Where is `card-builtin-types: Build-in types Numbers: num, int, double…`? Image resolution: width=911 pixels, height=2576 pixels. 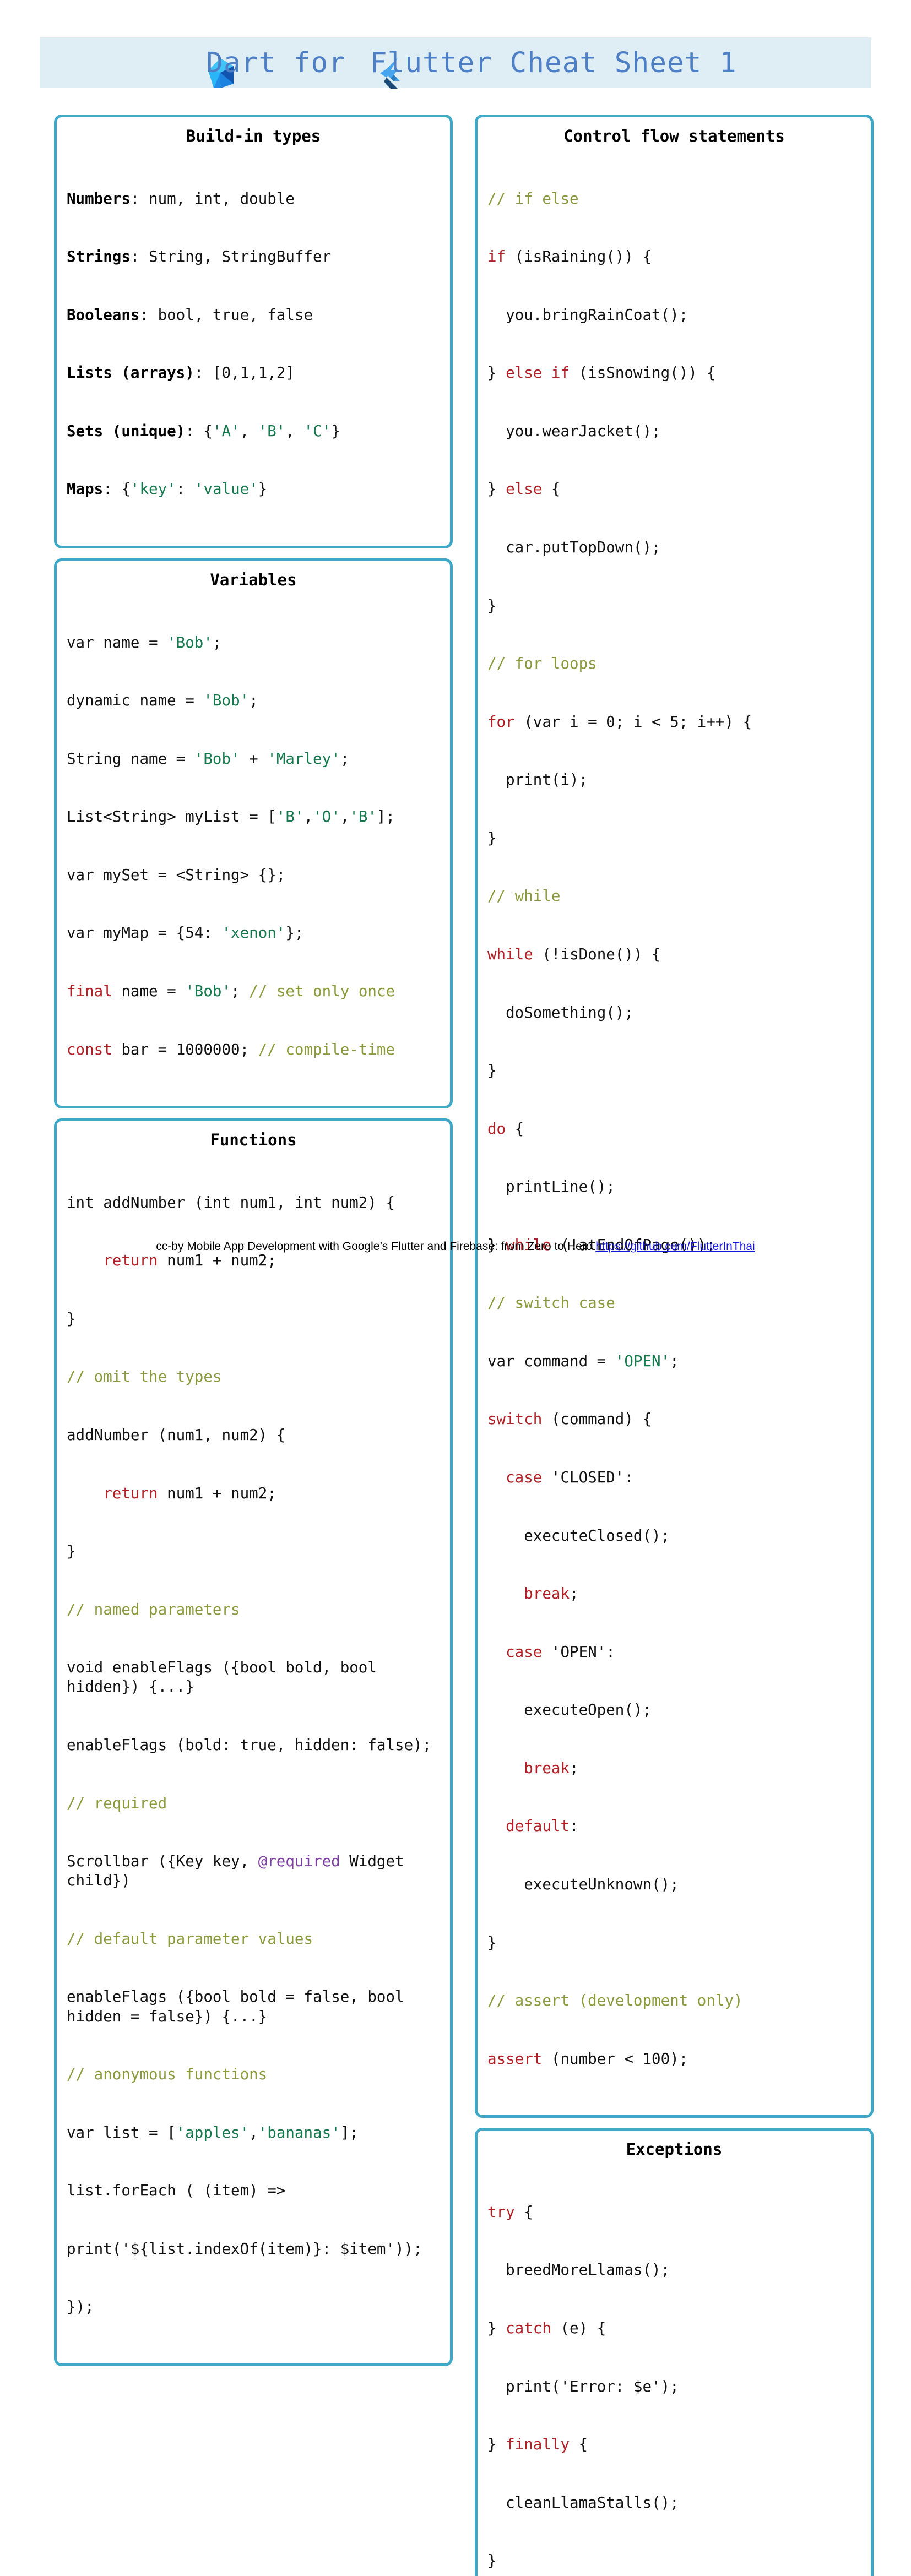 card-builtin-types: Build-in types Numbers: num, int, double… is located at coordinates (253, 331).